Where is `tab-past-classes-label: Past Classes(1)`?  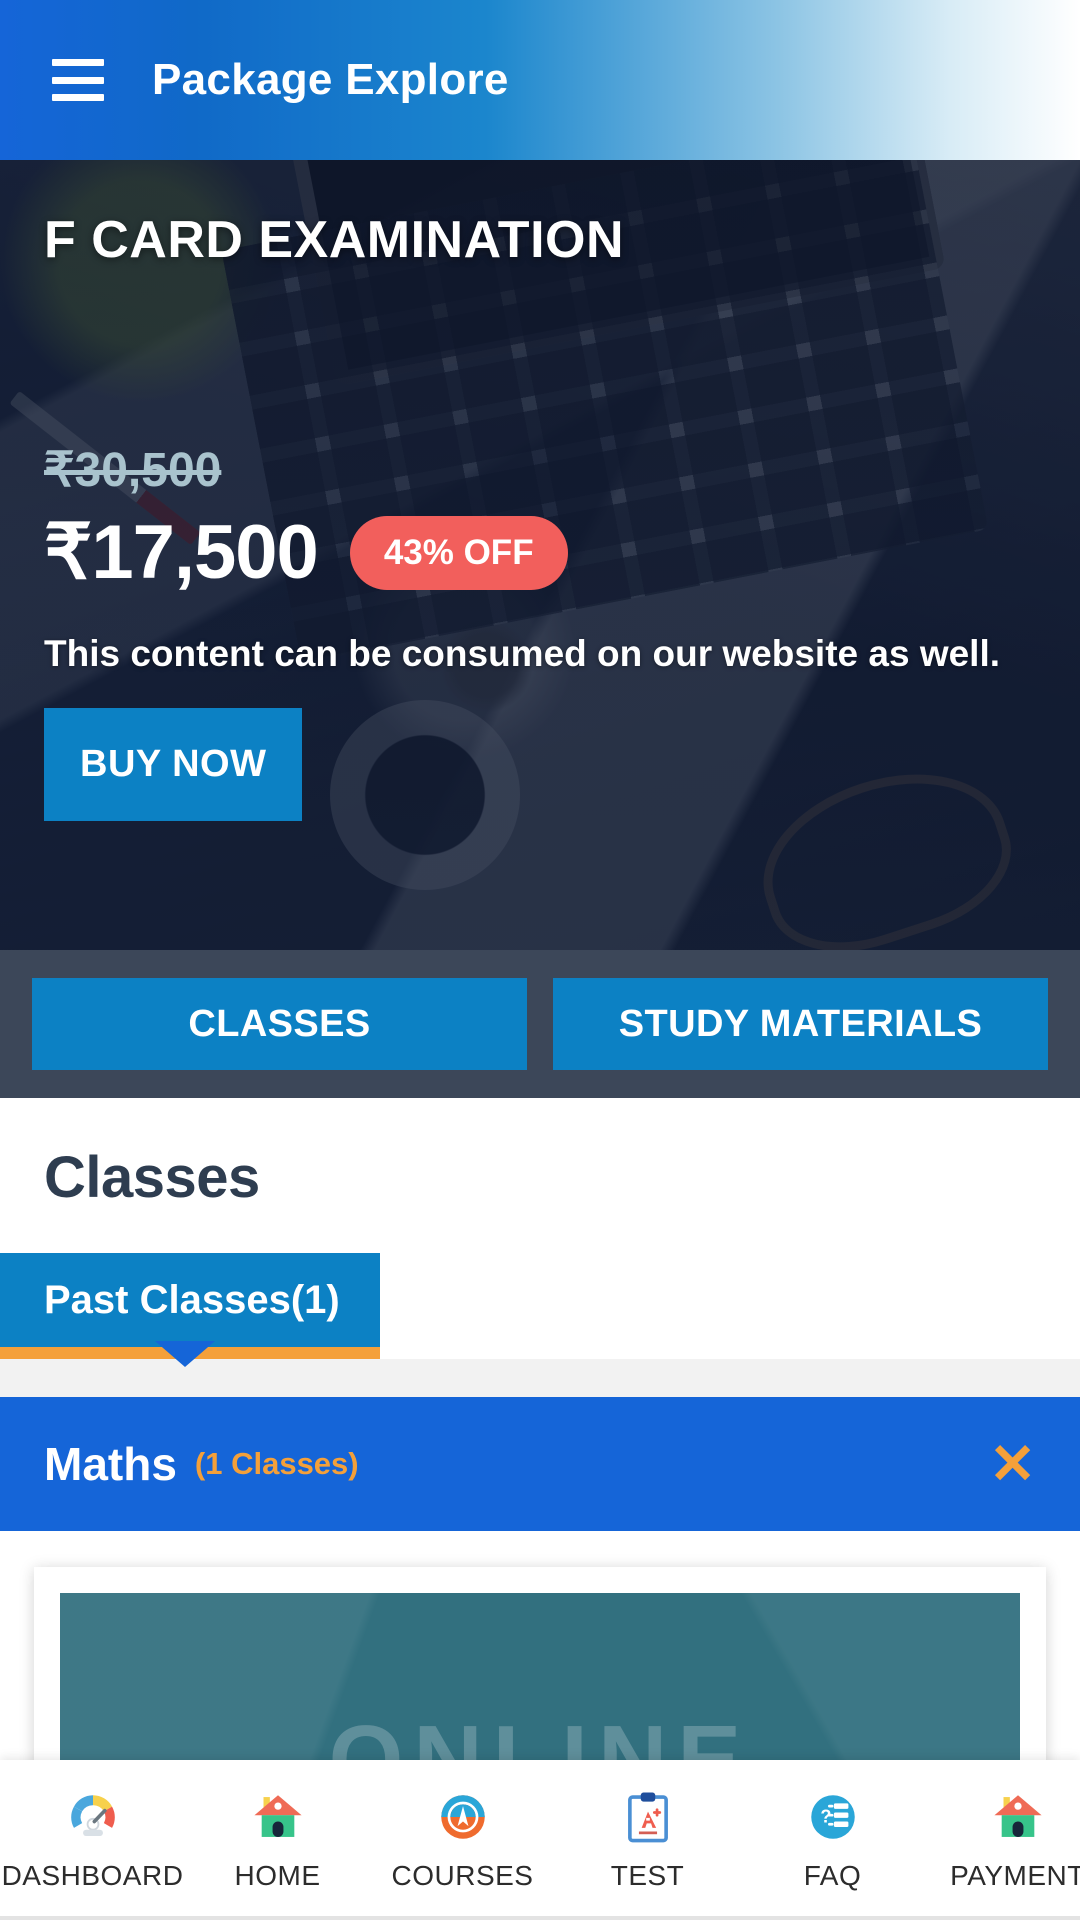
tab-past-classes-label: Past Classes(1) is located at coordinates (192, 1299).